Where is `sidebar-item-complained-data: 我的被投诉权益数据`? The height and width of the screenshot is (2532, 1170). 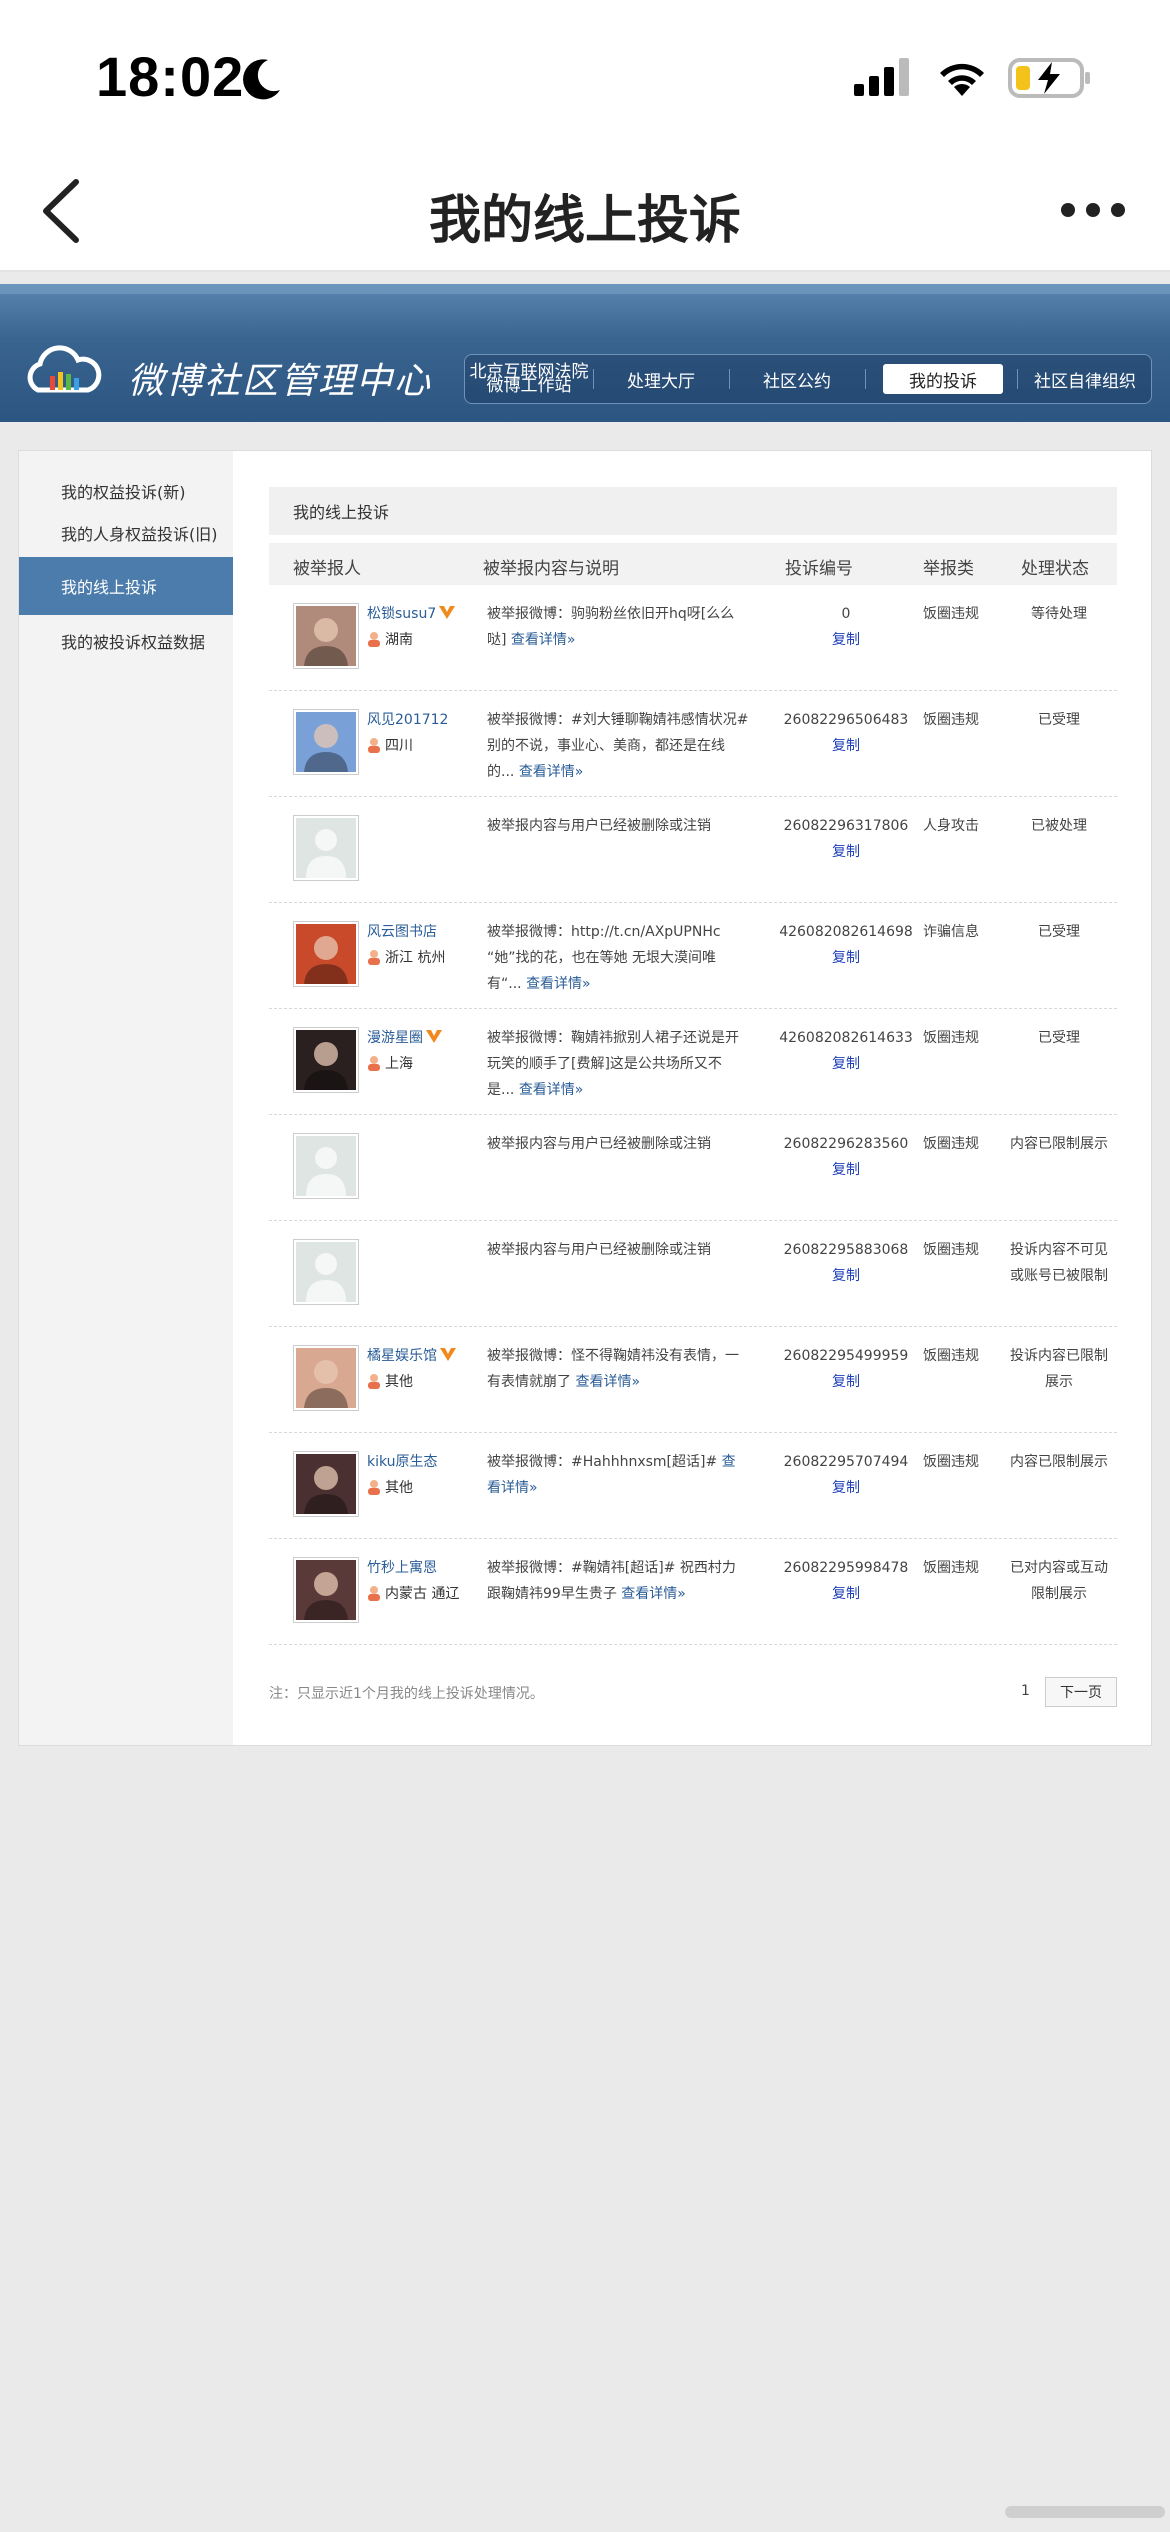
sidebar-item-complained-data: 我的被投诉权益数据 is located at coordinates (126, 641).